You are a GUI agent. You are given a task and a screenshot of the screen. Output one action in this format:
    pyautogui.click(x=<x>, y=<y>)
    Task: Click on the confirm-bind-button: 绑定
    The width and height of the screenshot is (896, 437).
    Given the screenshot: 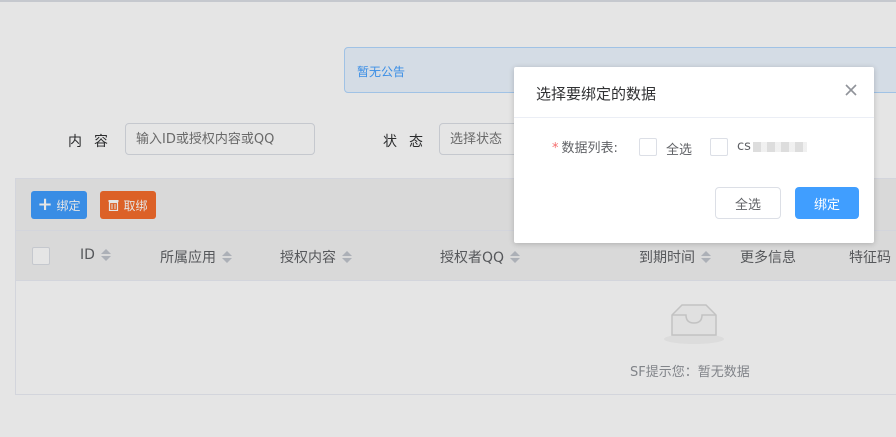 What is the action you would take?
    pyautogui.click(x=827, y=203)
    